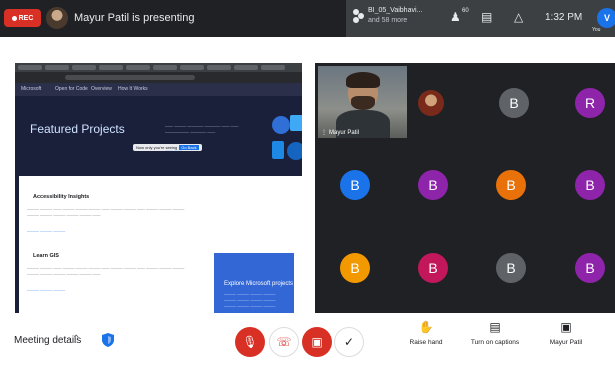 The height and width of the screenshot is (387, 615). Describe the element at coordinates (388, 20) in the screenshot. I see `presentation-subtitle: and 58 more` at that location.